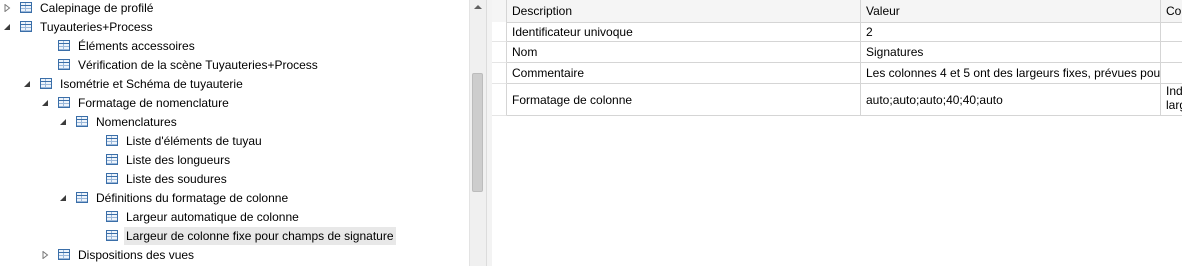  Describe the element at coordinates (136, 254) in the screenshot. I see `tree-item-label: Dispositions des vues` at that location.